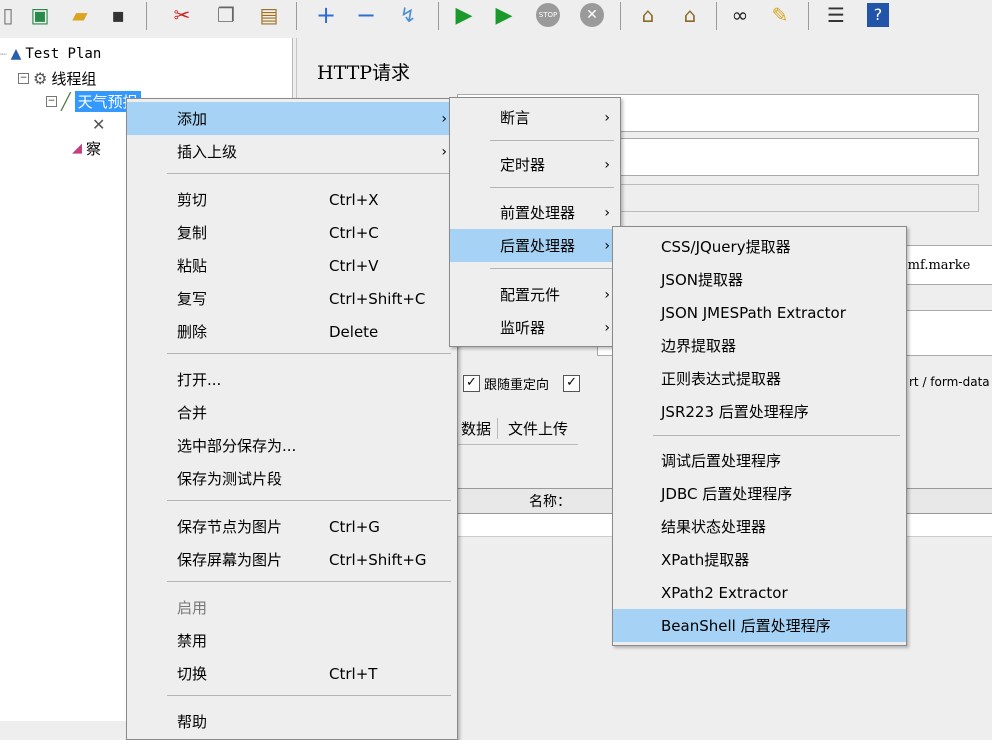 This screenshot has height=740, width=992. I want to click on menu-item-save-node-as-image: 保存节点为图片 Ctrl+G, so click(292, 526).